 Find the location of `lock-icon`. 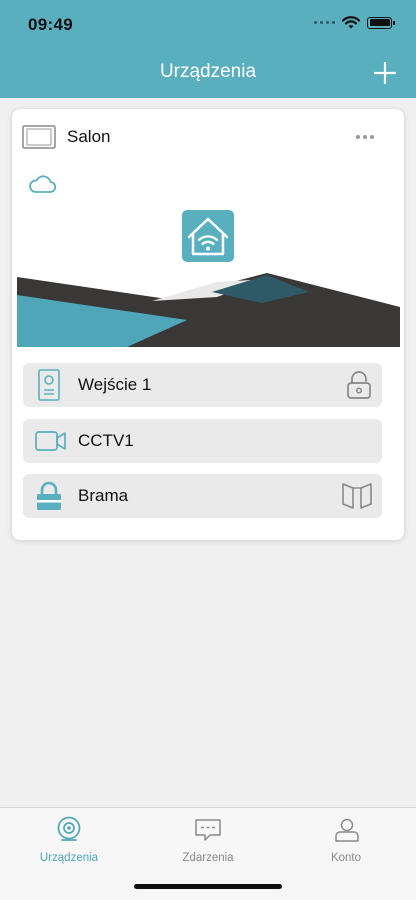

lock-icon is located at coordinates (359, 385).